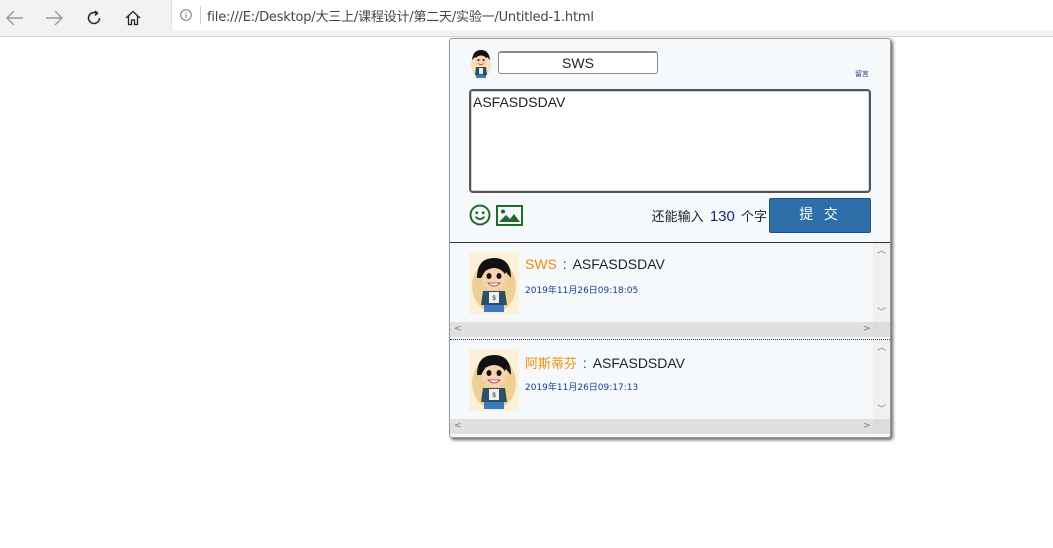 This screenshot has width=1053, height=548. Describe the element at coordinates (753, 217) in the screenshot. I see `counter-suffix: 个字` at that location.